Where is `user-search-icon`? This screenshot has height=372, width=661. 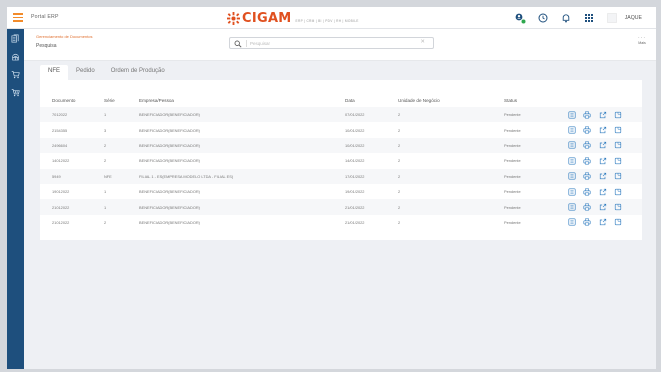 user-search-icon is located at coordinates (520, 18).